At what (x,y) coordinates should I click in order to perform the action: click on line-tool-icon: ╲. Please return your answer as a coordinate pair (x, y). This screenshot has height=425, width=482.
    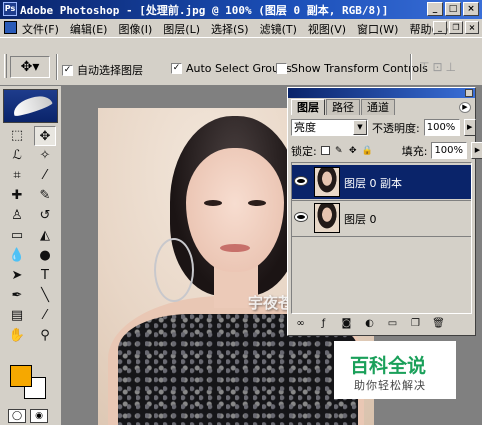
    Looking at the image, I should click on (45, 296).